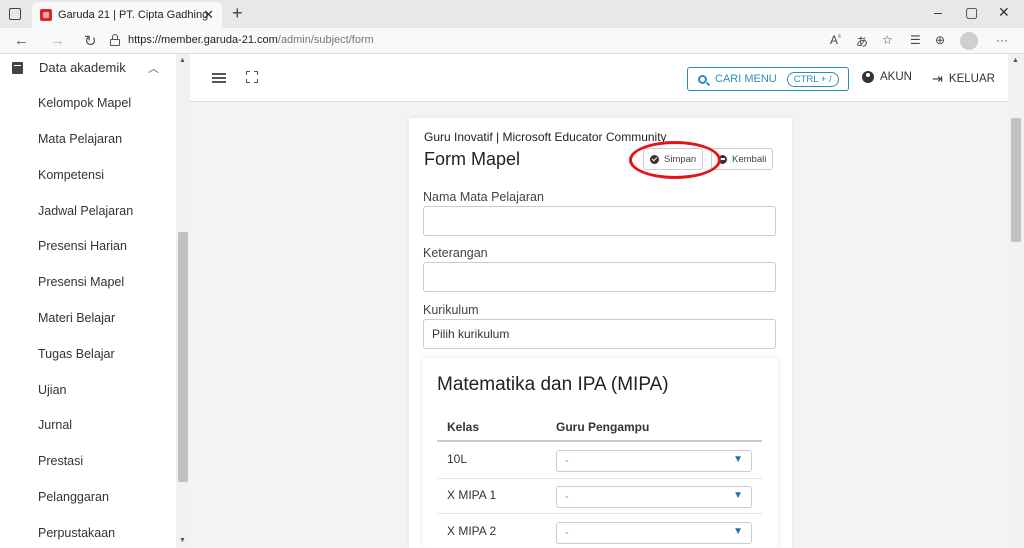  Describe the element at coordinates (21, 40) in the screenshot. I see `back-arrow-icon: ←` at that location.